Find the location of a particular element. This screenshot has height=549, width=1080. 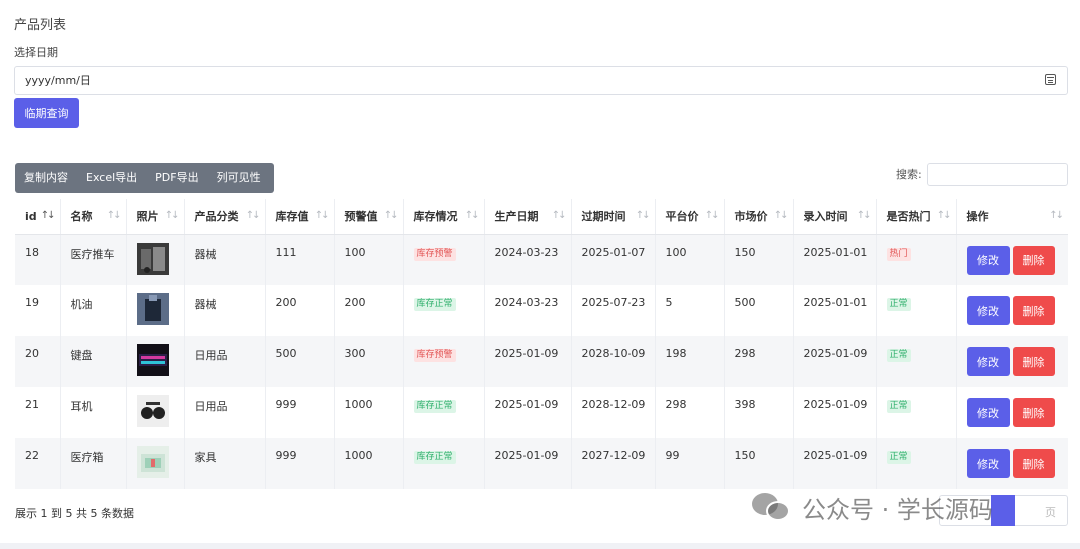

excel-export-button: Excel导出 is located at coordinates (111, 178).